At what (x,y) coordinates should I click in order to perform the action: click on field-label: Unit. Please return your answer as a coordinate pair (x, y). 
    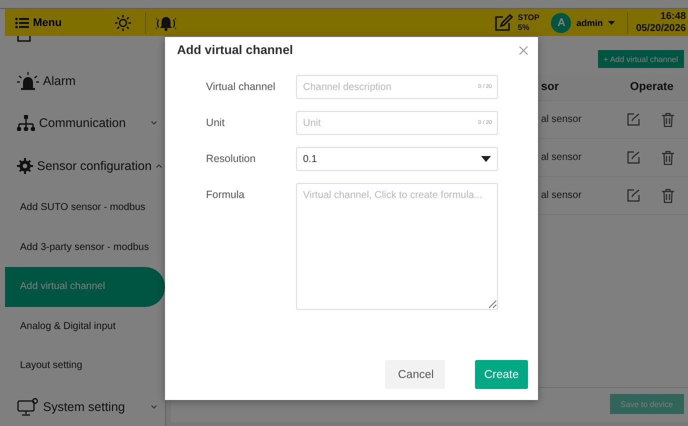
    Looking at the image, I should click on (216, 122).